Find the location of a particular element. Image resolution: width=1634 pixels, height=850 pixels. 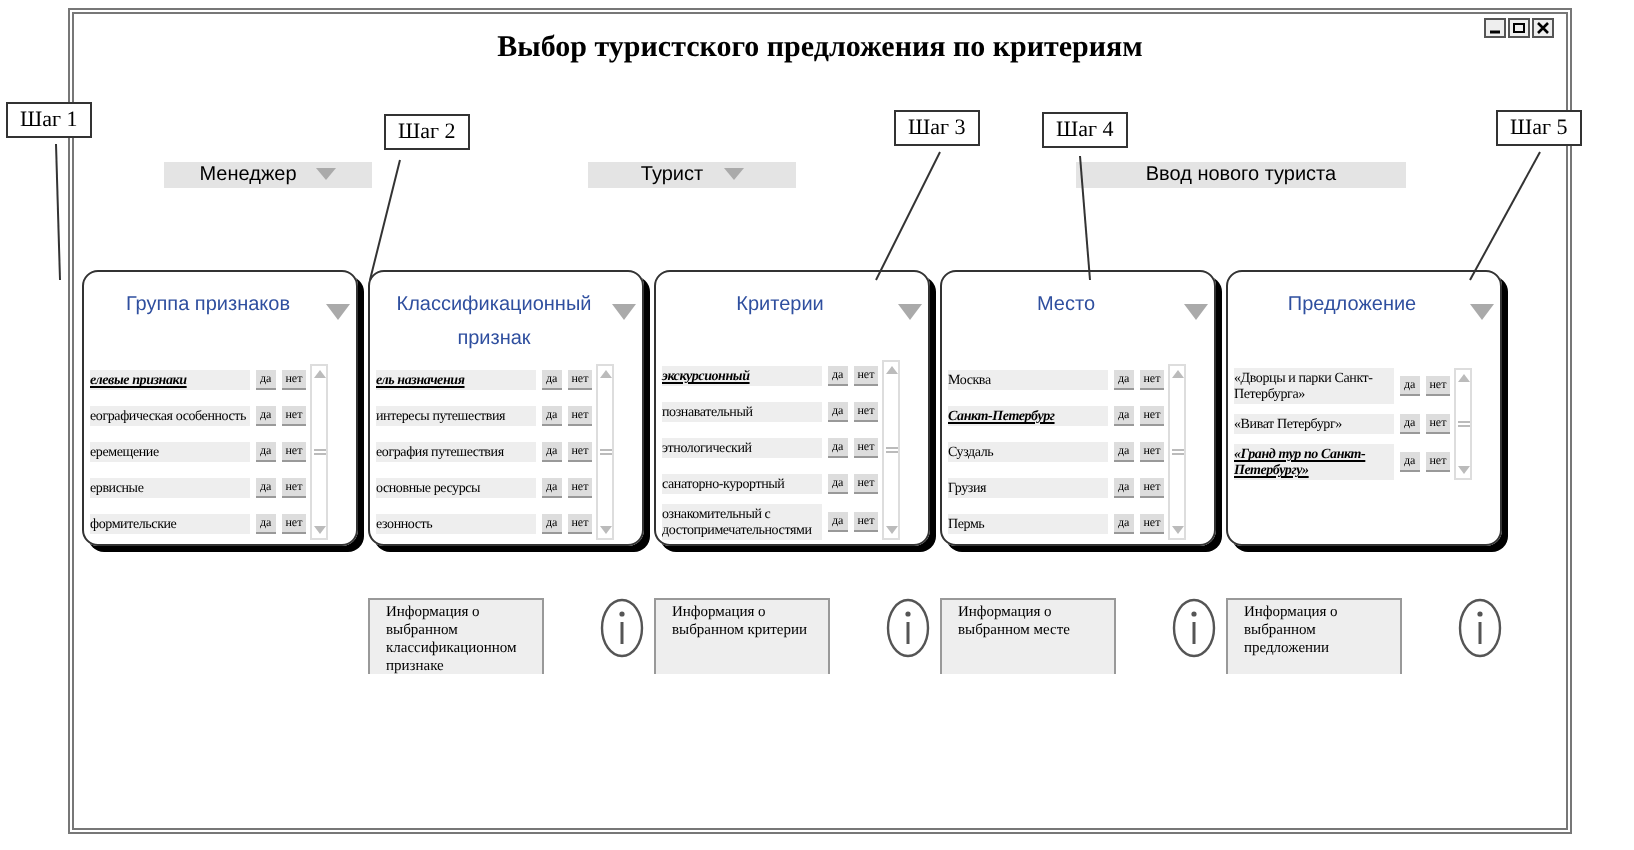

panel-title: Предложение is located at coordinates (1352, 306).